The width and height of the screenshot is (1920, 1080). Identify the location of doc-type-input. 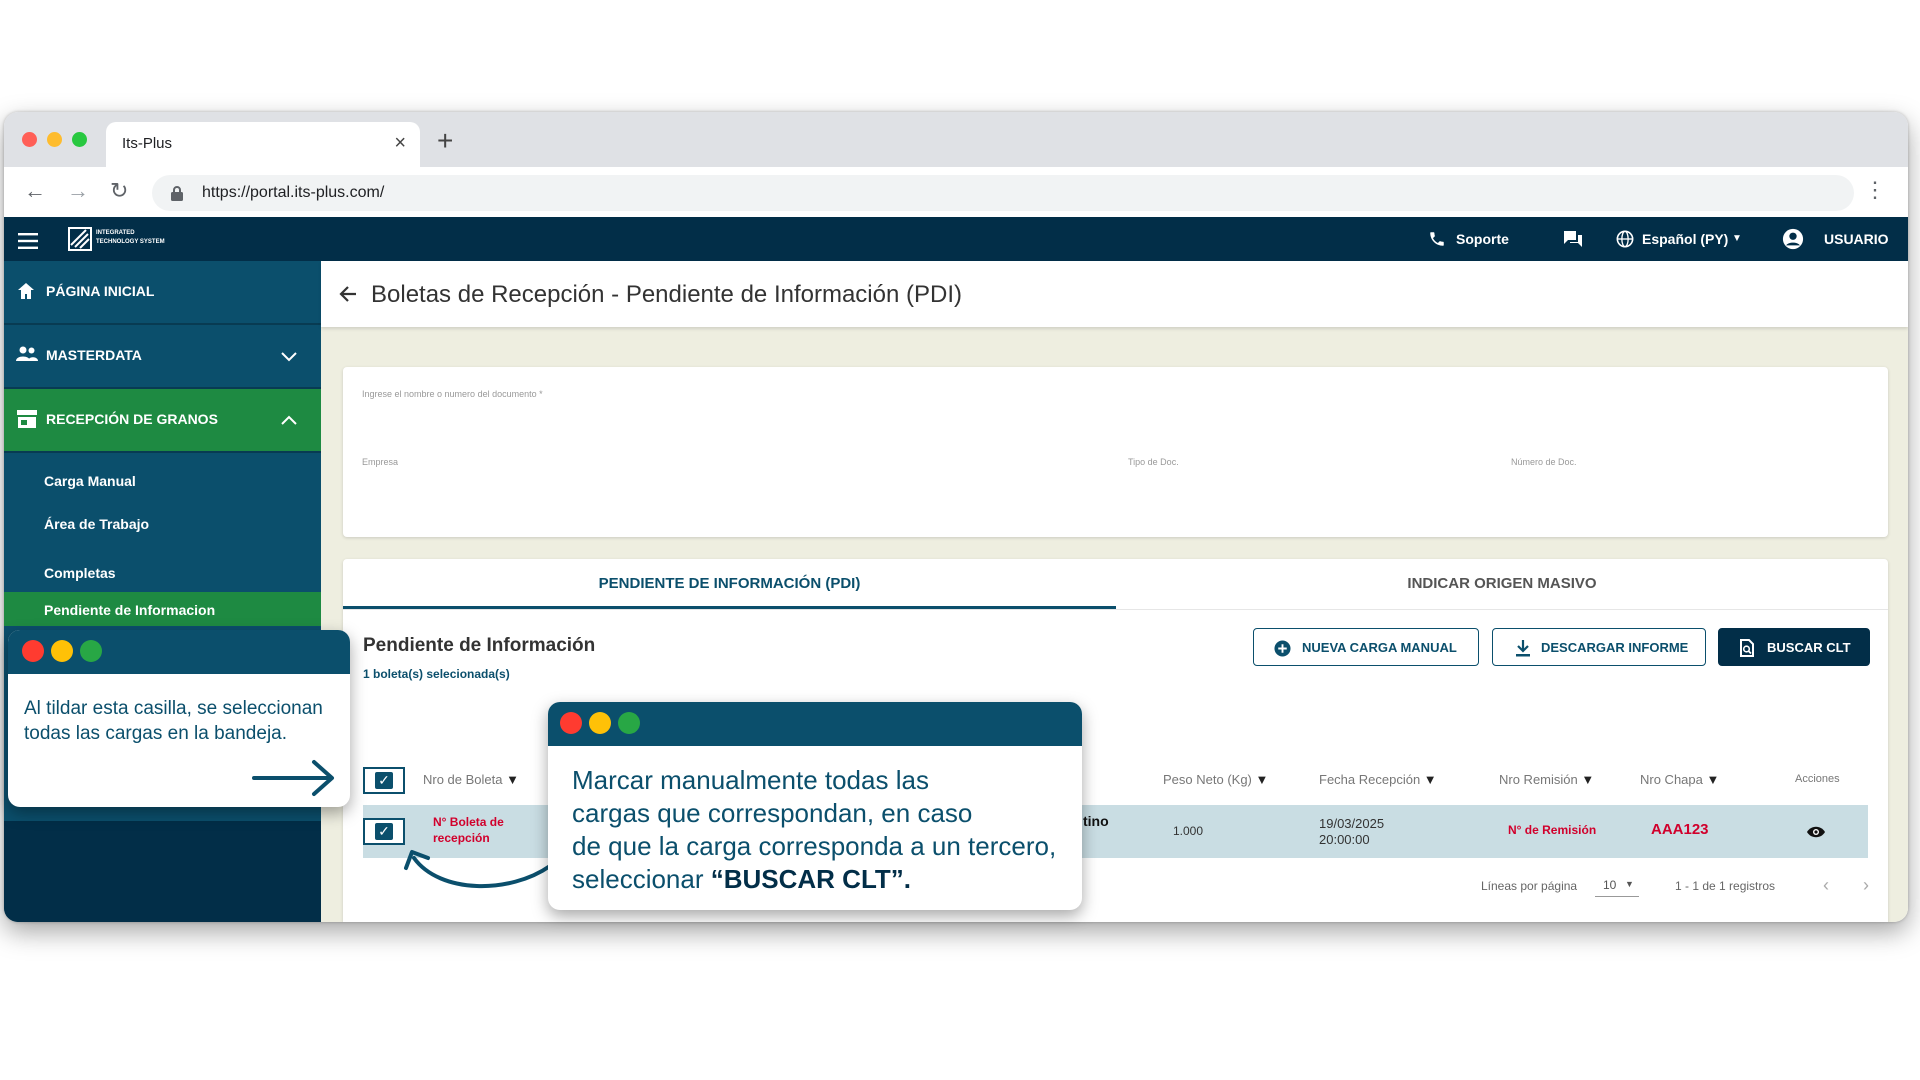
(1298, 481).